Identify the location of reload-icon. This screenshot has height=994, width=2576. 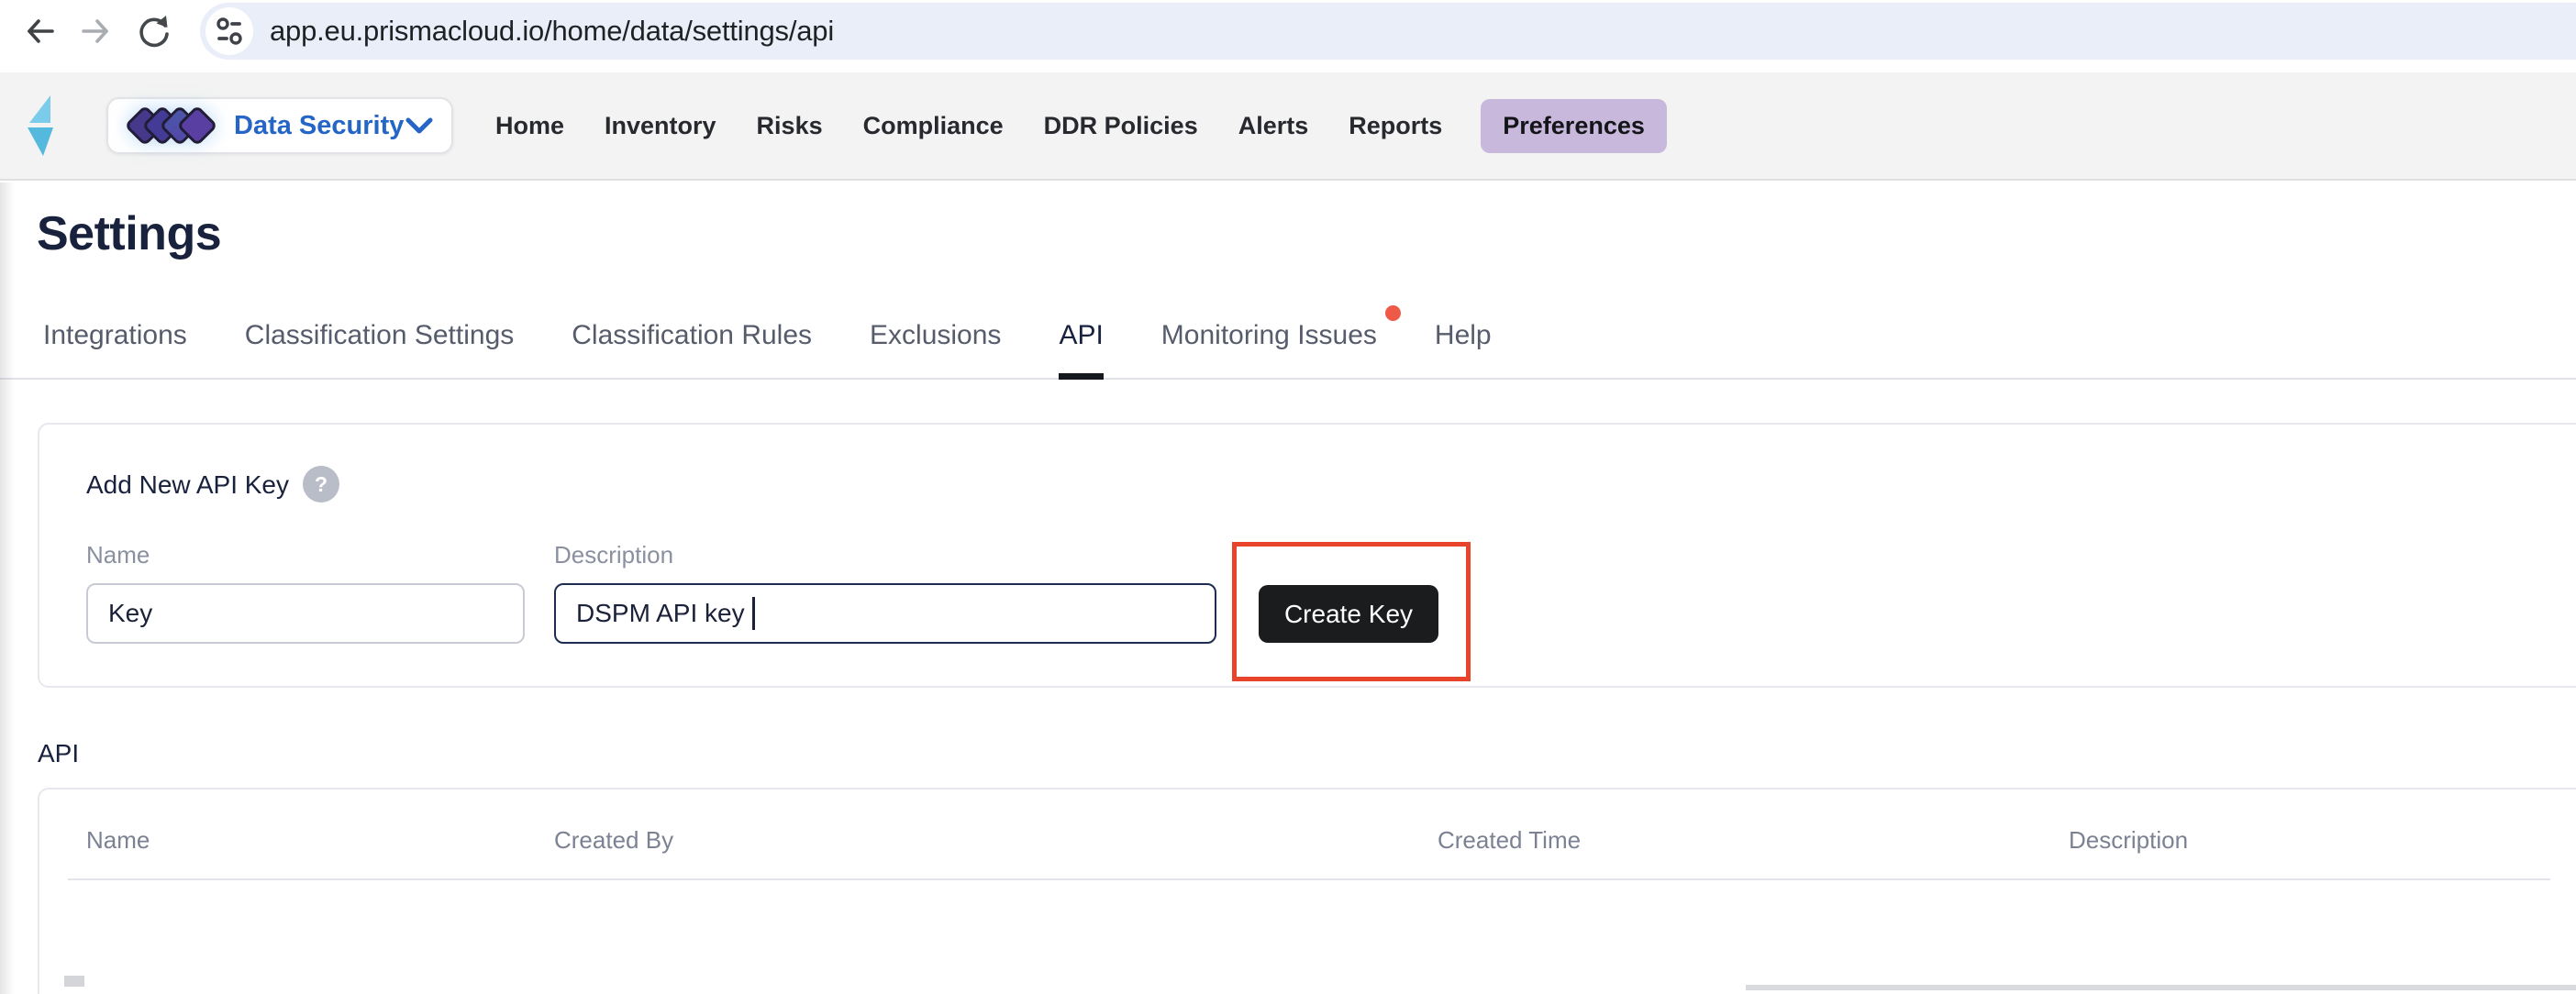
(154, 31).